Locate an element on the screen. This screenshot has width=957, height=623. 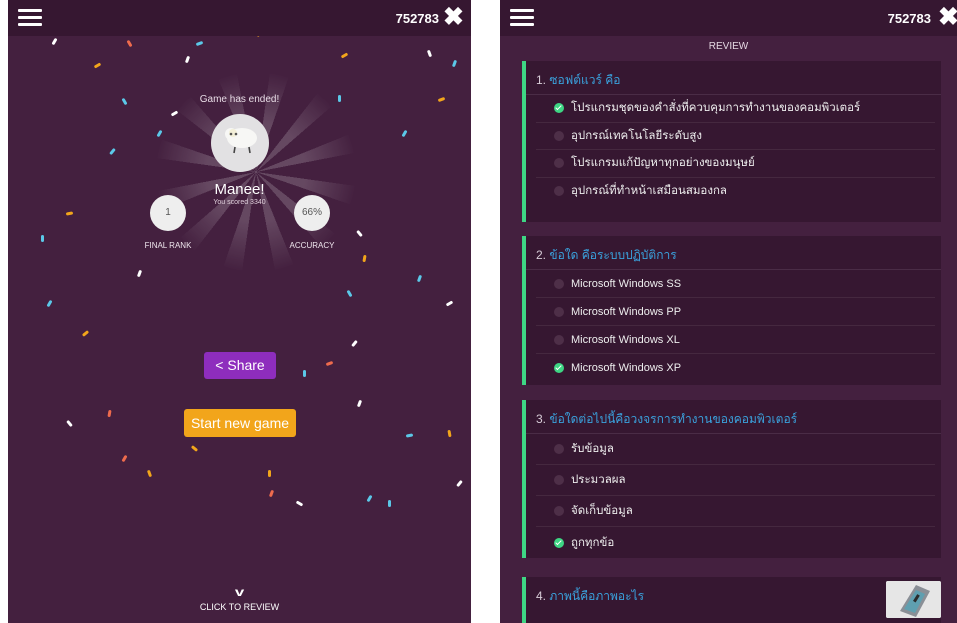
answer-row: Microsoft Windows XL is located at coordinates (735, 340).